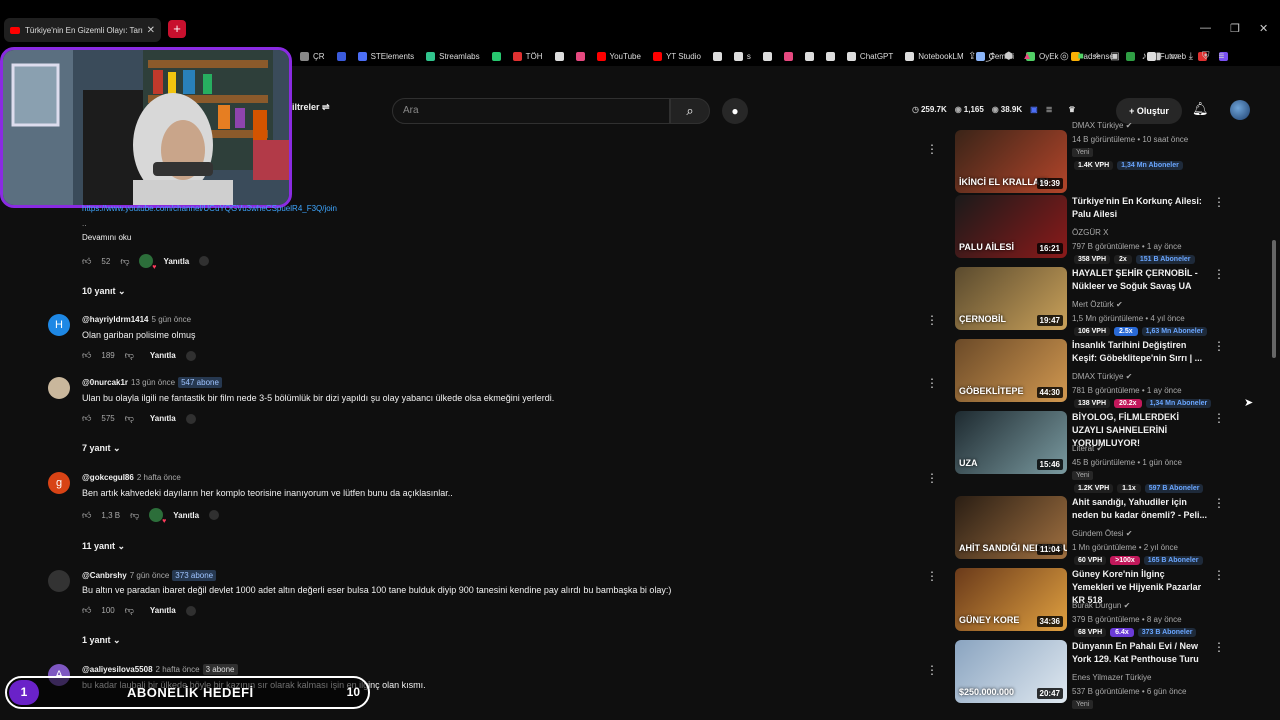  I want to click on extension-icon: ⬢, so click(1008, 56).